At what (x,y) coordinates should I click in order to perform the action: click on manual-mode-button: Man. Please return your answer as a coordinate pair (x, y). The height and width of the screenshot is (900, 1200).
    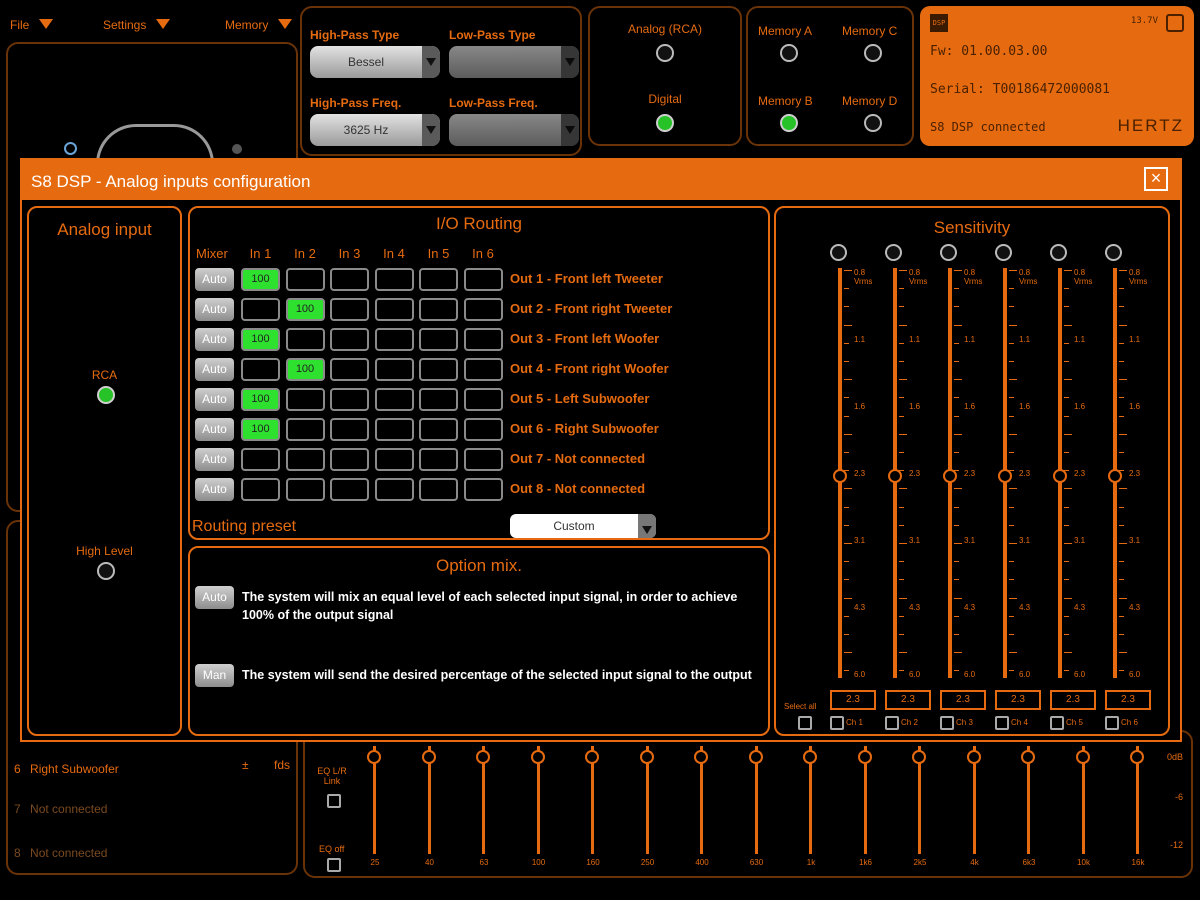
    Looking at the image, I should click on (214, 675).